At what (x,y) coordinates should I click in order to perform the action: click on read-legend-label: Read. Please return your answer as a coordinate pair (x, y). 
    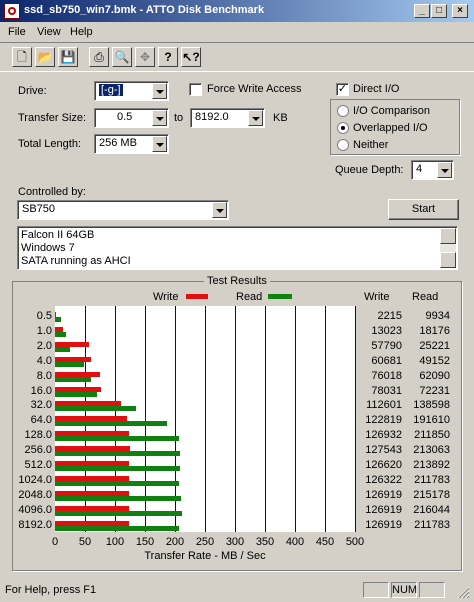
    Looking at the image, I should click on (249, 297).